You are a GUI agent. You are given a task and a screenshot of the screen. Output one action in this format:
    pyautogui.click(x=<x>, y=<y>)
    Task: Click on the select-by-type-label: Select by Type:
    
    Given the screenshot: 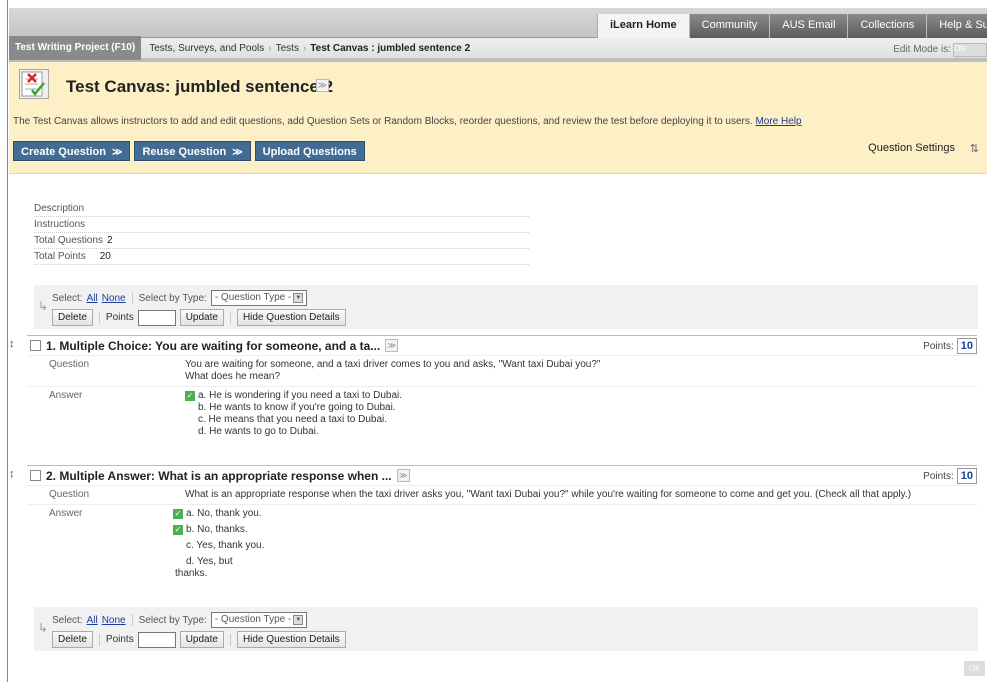 What is the action you would take?
    pyautogui.click(x=172, y=620)
    